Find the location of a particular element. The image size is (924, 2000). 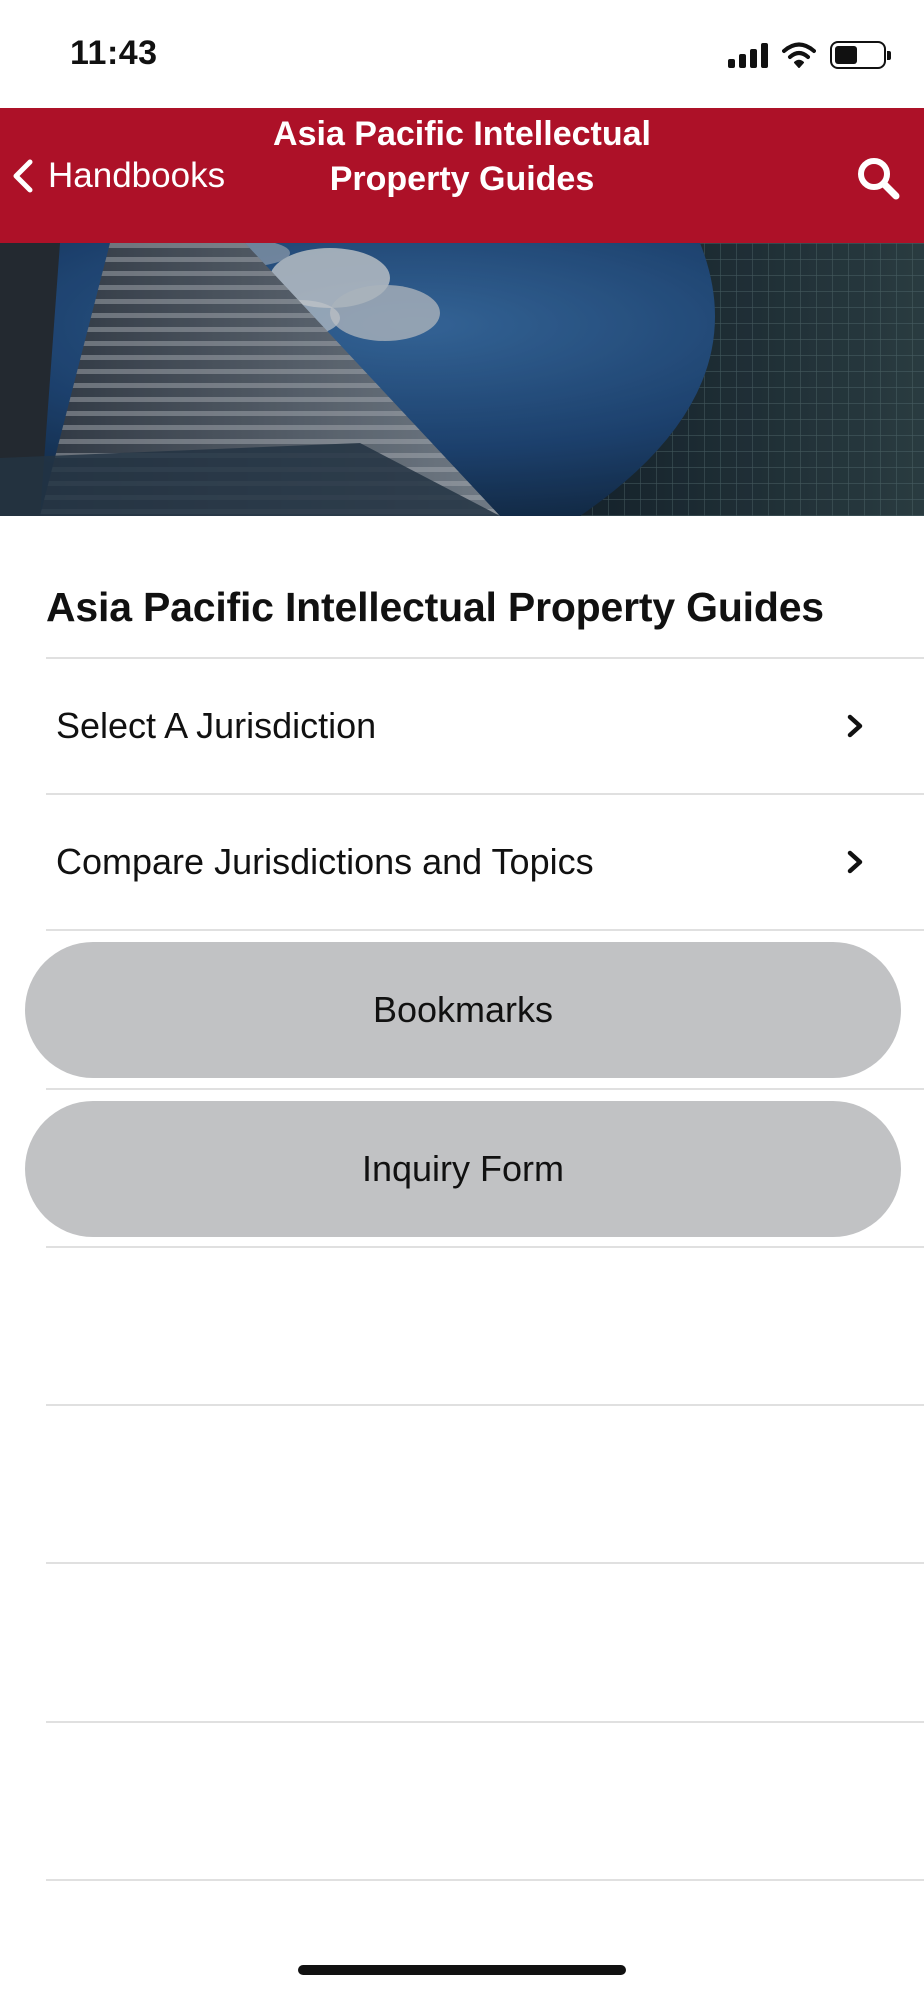

row-label: Select A Jurisdiction is located at coordinates (216, 725).